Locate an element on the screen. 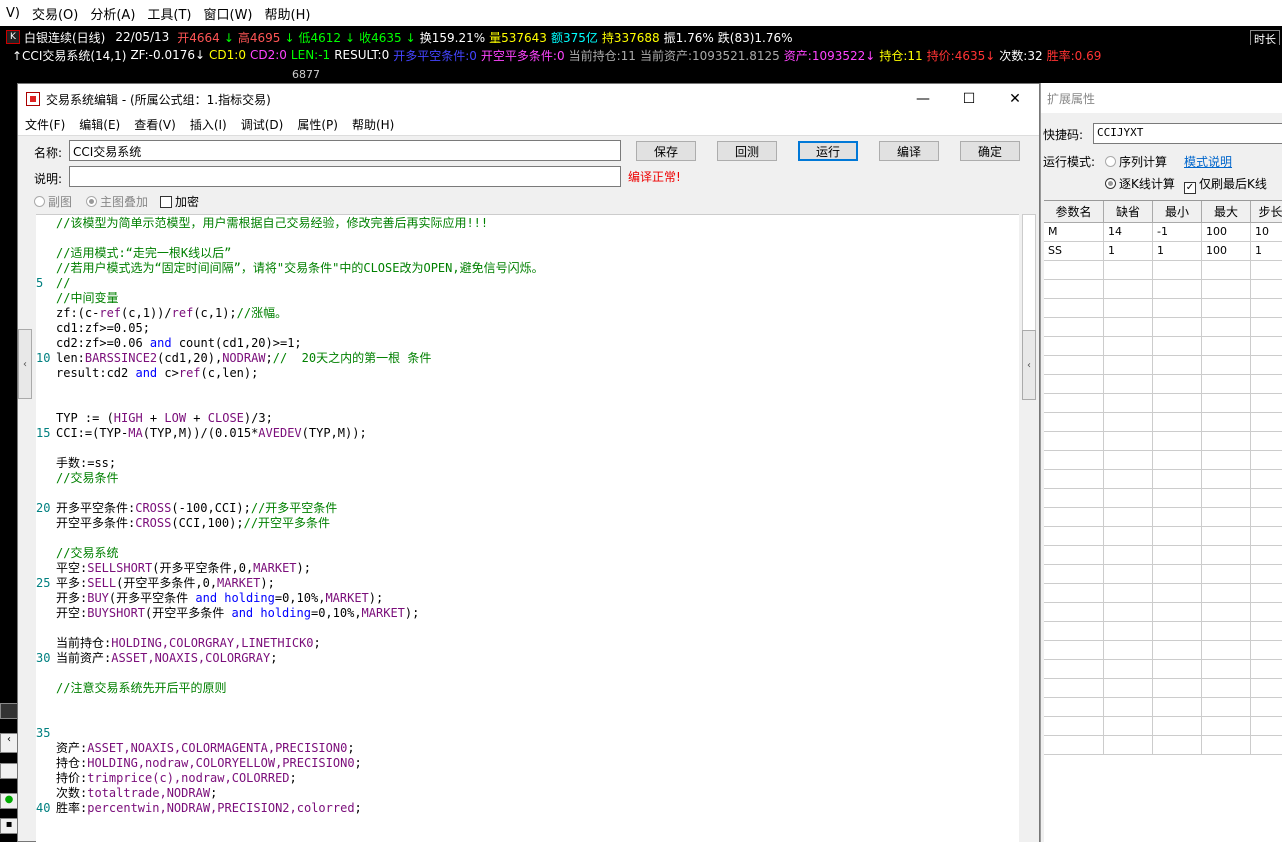 The image size is (1282, 842). params-cell: 10 is located at coordinates (1266, 232).